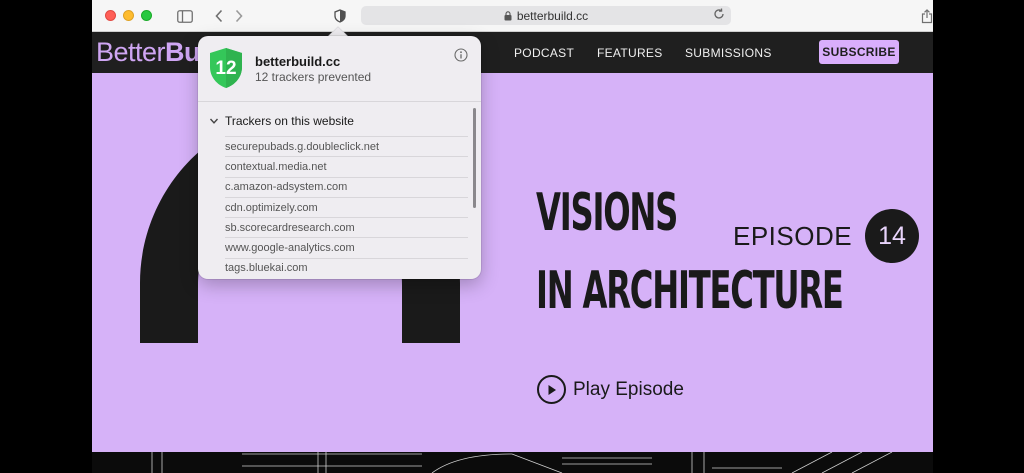 The image size is (1024, 473). I want to click on shield-icon, so click(340, 16).